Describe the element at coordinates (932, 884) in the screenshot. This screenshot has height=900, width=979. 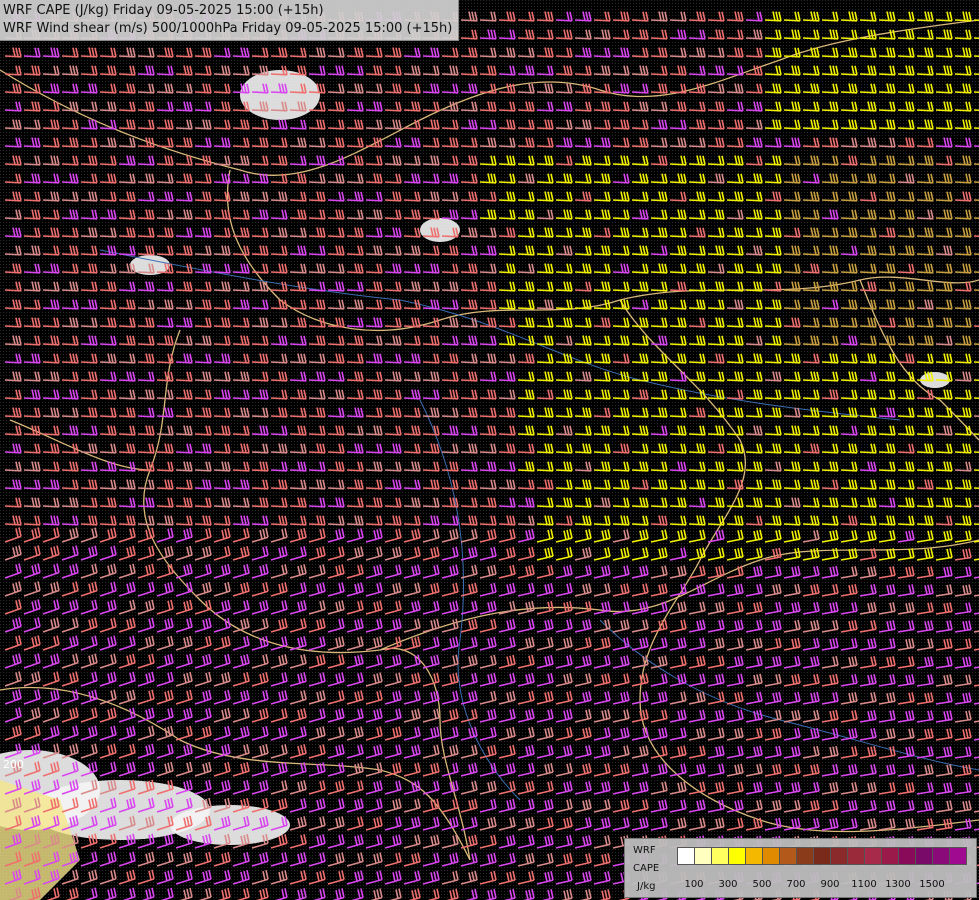
I see `legend-tick: 1500` at that location.